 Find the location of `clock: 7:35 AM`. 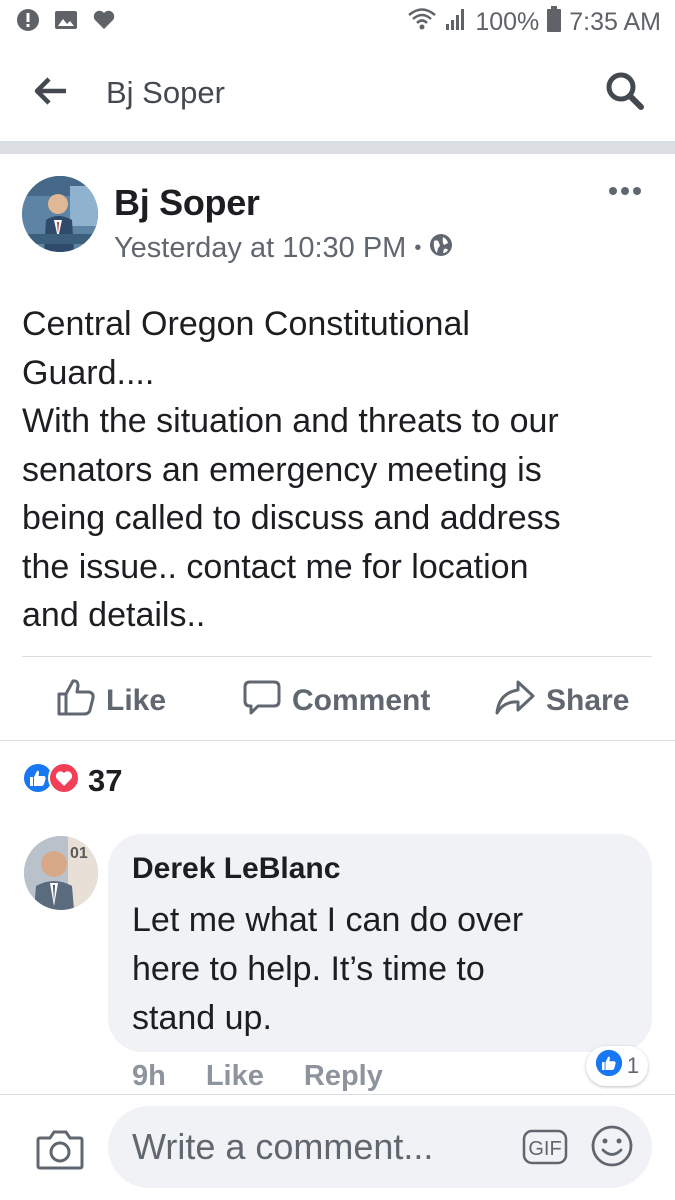

clock: 7:35 AM is located at coordinates (615, 21).